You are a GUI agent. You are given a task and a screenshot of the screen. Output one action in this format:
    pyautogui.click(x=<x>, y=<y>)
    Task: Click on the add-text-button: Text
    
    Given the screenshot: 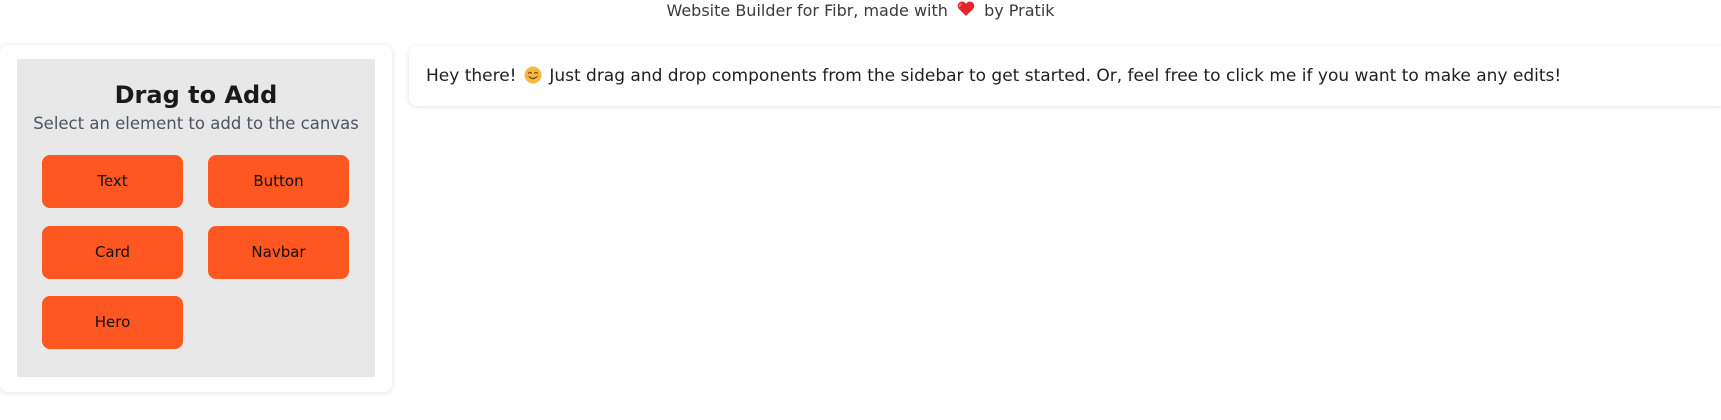 What is the action you would take?
    pyautogui.click(x=112, y=181)
    